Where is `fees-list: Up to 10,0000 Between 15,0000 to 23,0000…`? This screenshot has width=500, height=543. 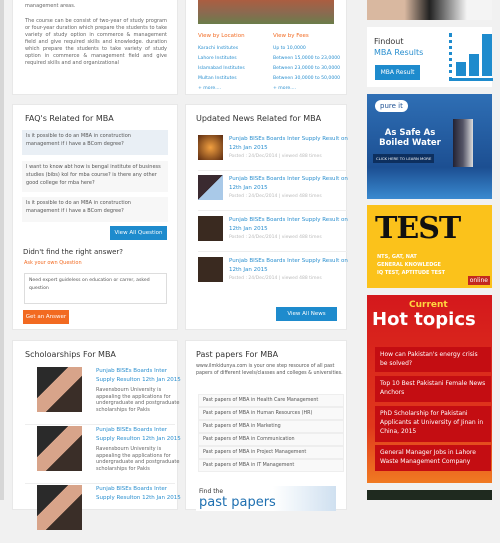 fees-list: Up to 10,0000 Between 15,0000 to 23,0000… is located at coordinates (306, 69).